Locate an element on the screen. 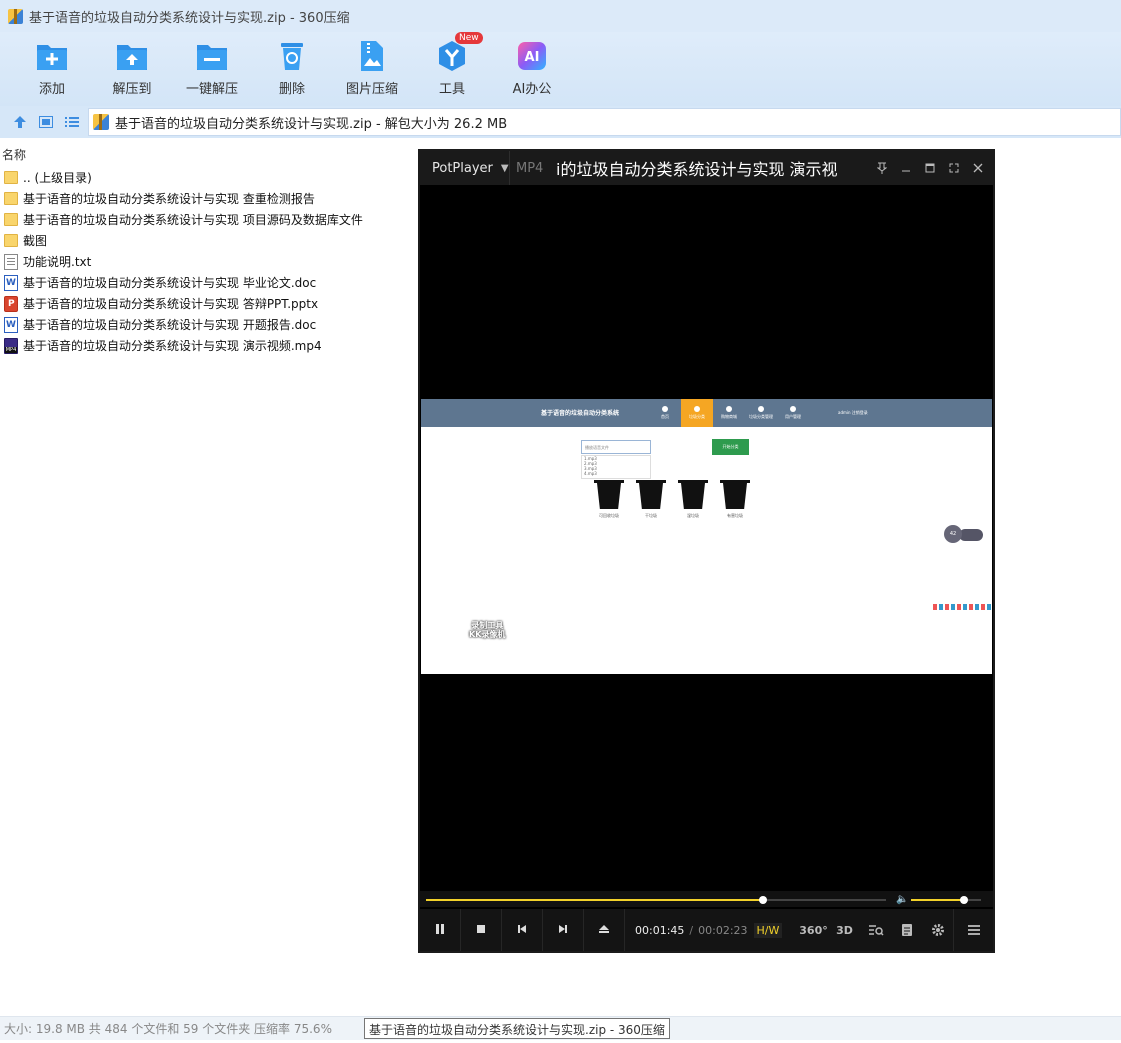 The height and width of the screenshot is (1043, 1121). file-name: 基于语音的垃圾自动分类系统设计与实现 查重检测报告 is located at coordinates (169, 199).